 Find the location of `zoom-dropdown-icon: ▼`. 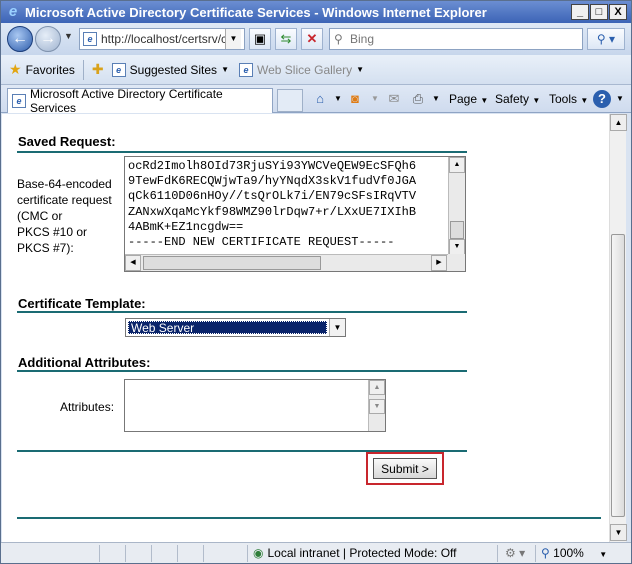

zoom-dropdown-icon: ▼ is located at coordinates (603, 554).